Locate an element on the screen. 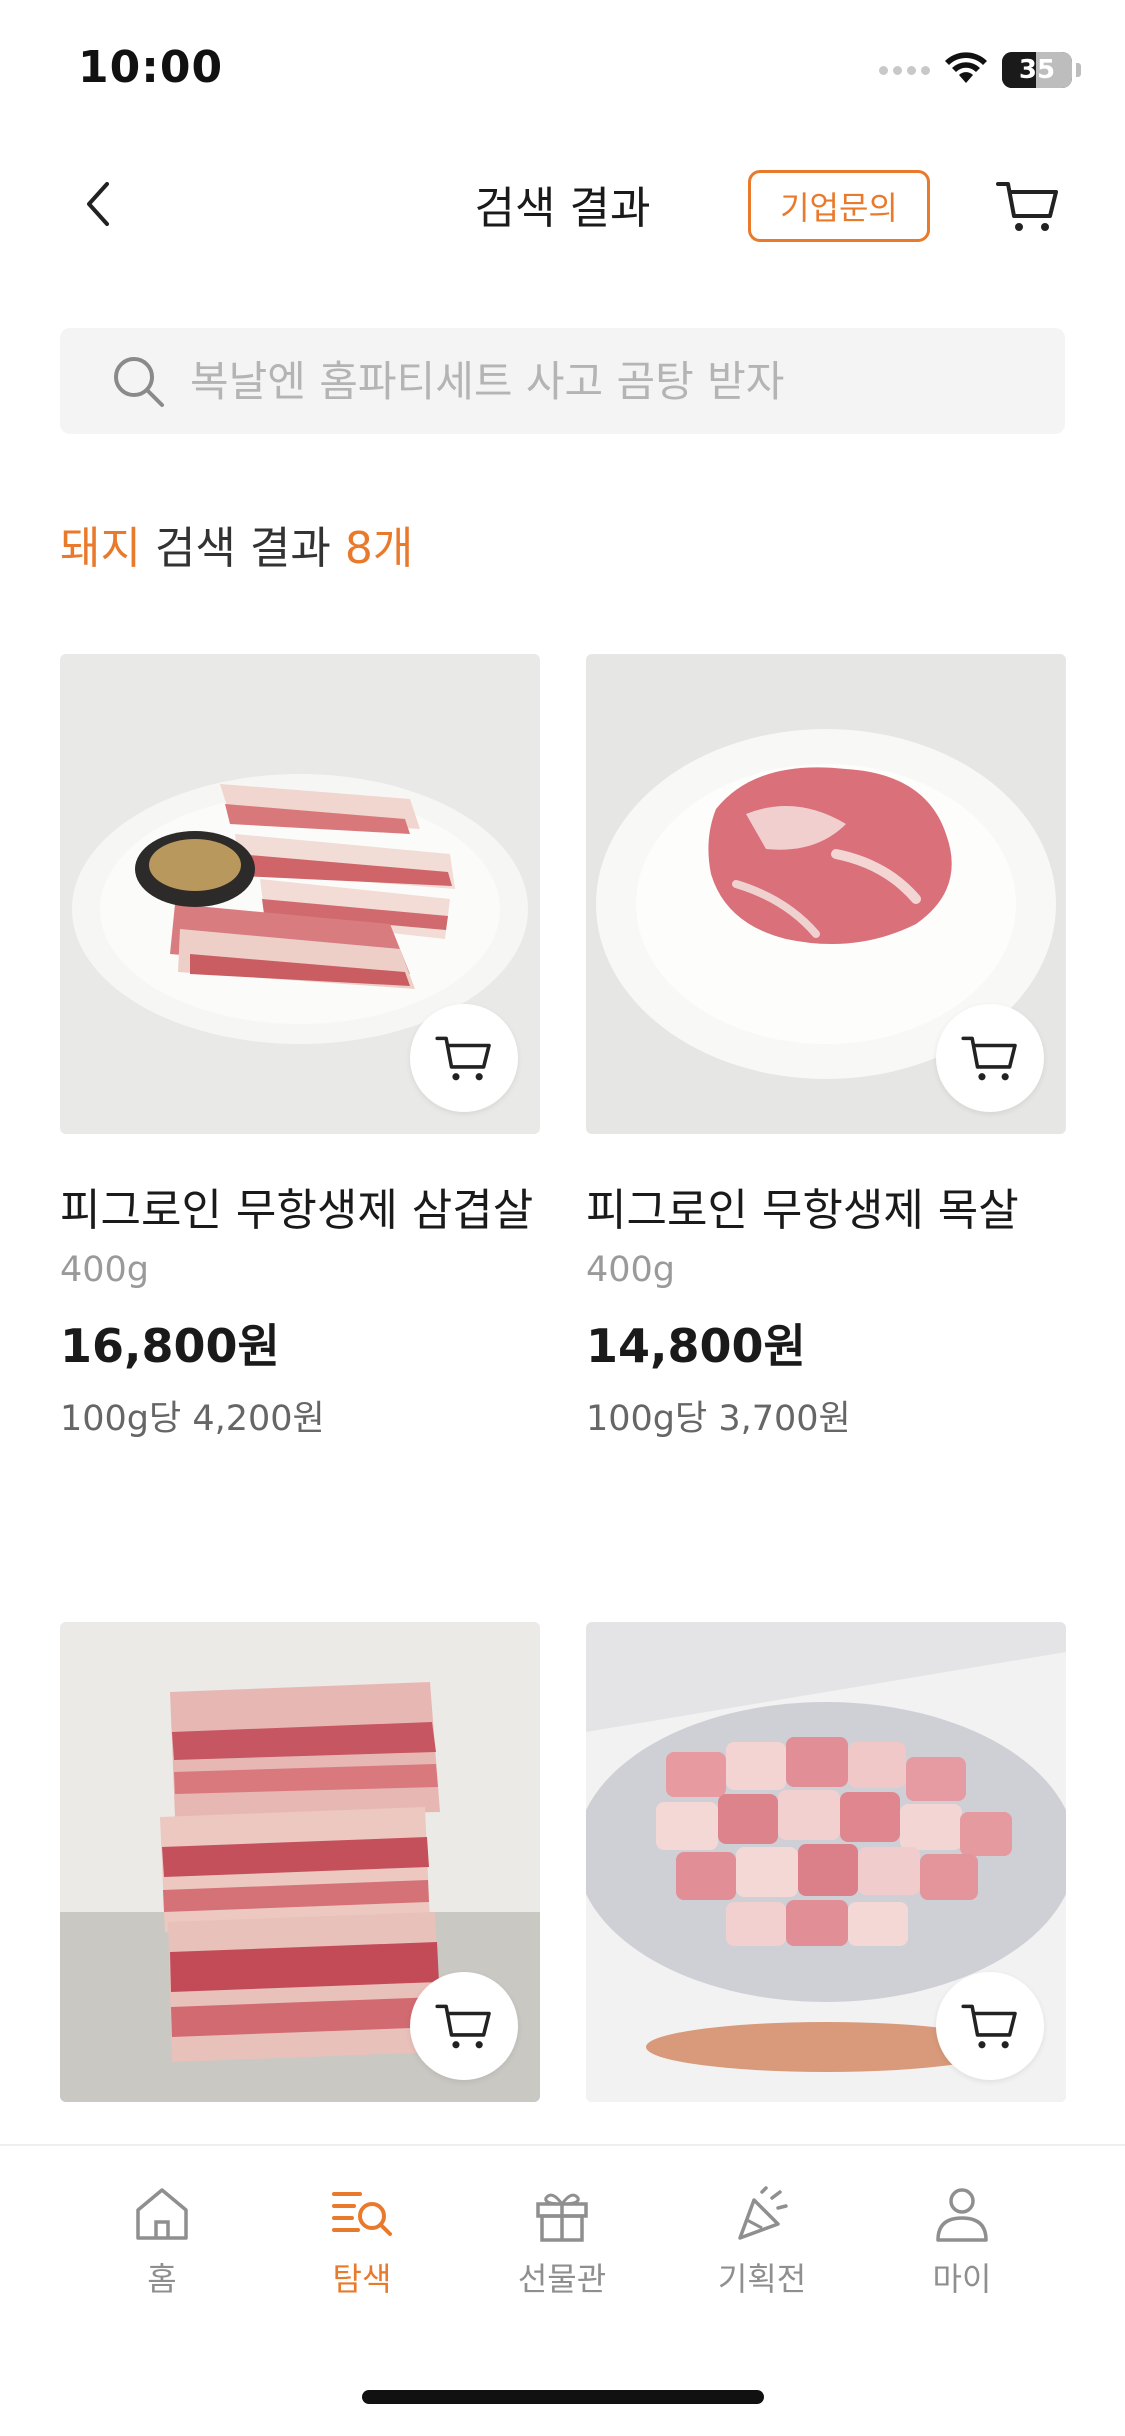 This screenshot has height=2436, width=1125. business-inquiry-button: 기업문의 is located at coordinates (839, 206).